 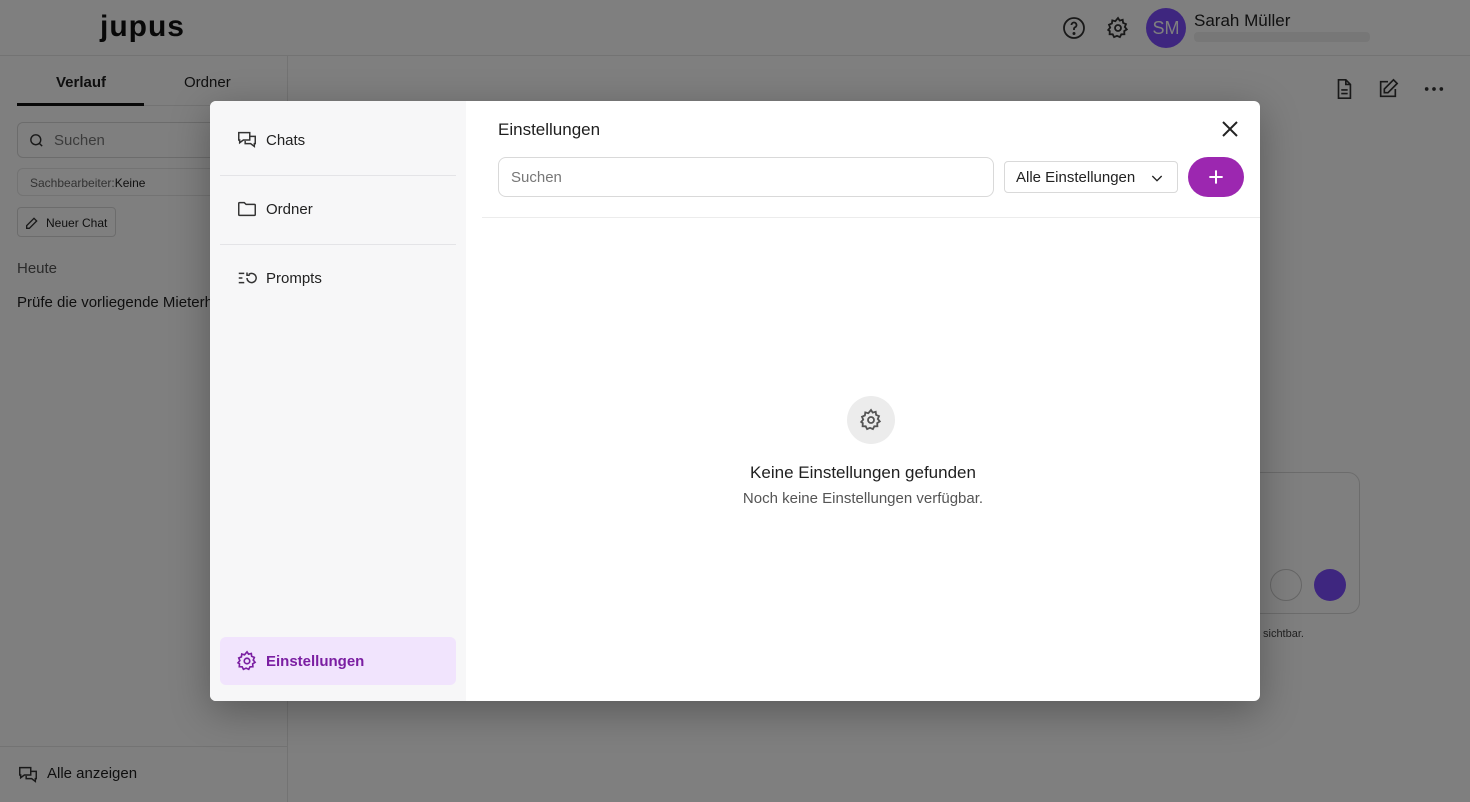 What do you see at coordinates (1230, 129) in the screenshot?
I see `close-icon` at bounding box center [1230, 129].